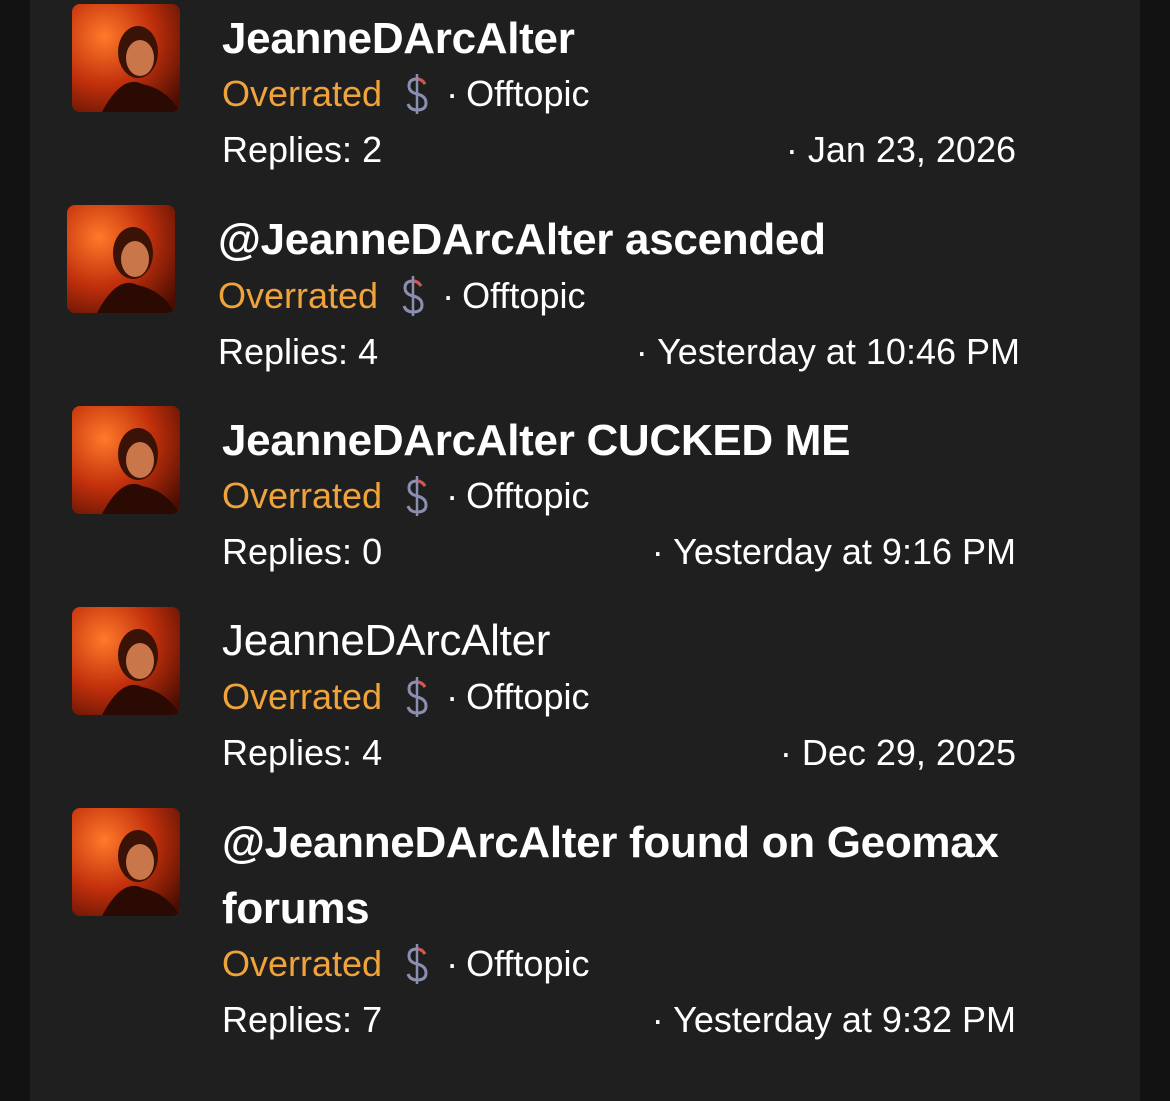  Describe the element at coordinates (302, 551) in the screenshot. I see `reply-count: Replies: 0` at that location.